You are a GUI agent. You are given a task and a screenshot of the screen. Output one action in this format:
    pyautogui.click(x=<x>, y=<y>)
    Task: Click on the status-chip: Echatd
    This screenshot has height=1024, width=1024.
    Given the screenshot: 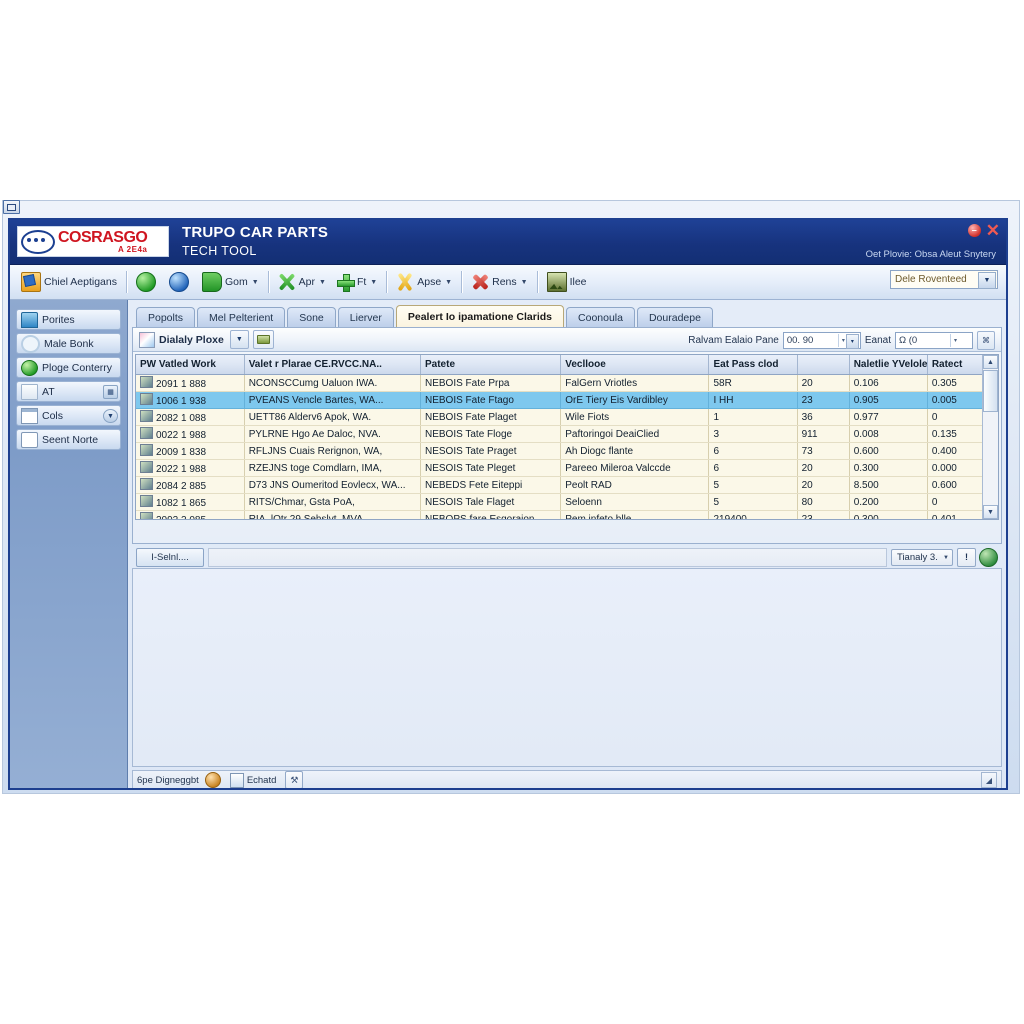 What is the action you would take?
    pyautogui.click(x=253, y=780)
    